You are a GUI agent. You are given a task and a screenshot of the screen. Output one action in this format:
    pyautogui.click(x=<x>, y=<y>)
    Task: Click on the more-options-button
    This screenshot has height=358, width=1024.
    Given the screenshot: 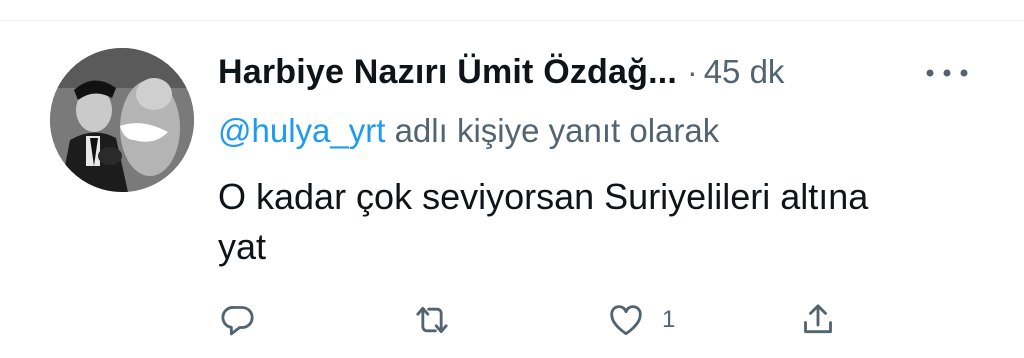 What is the action you would take?
    pyautogui.click(x=947, y=73)
    